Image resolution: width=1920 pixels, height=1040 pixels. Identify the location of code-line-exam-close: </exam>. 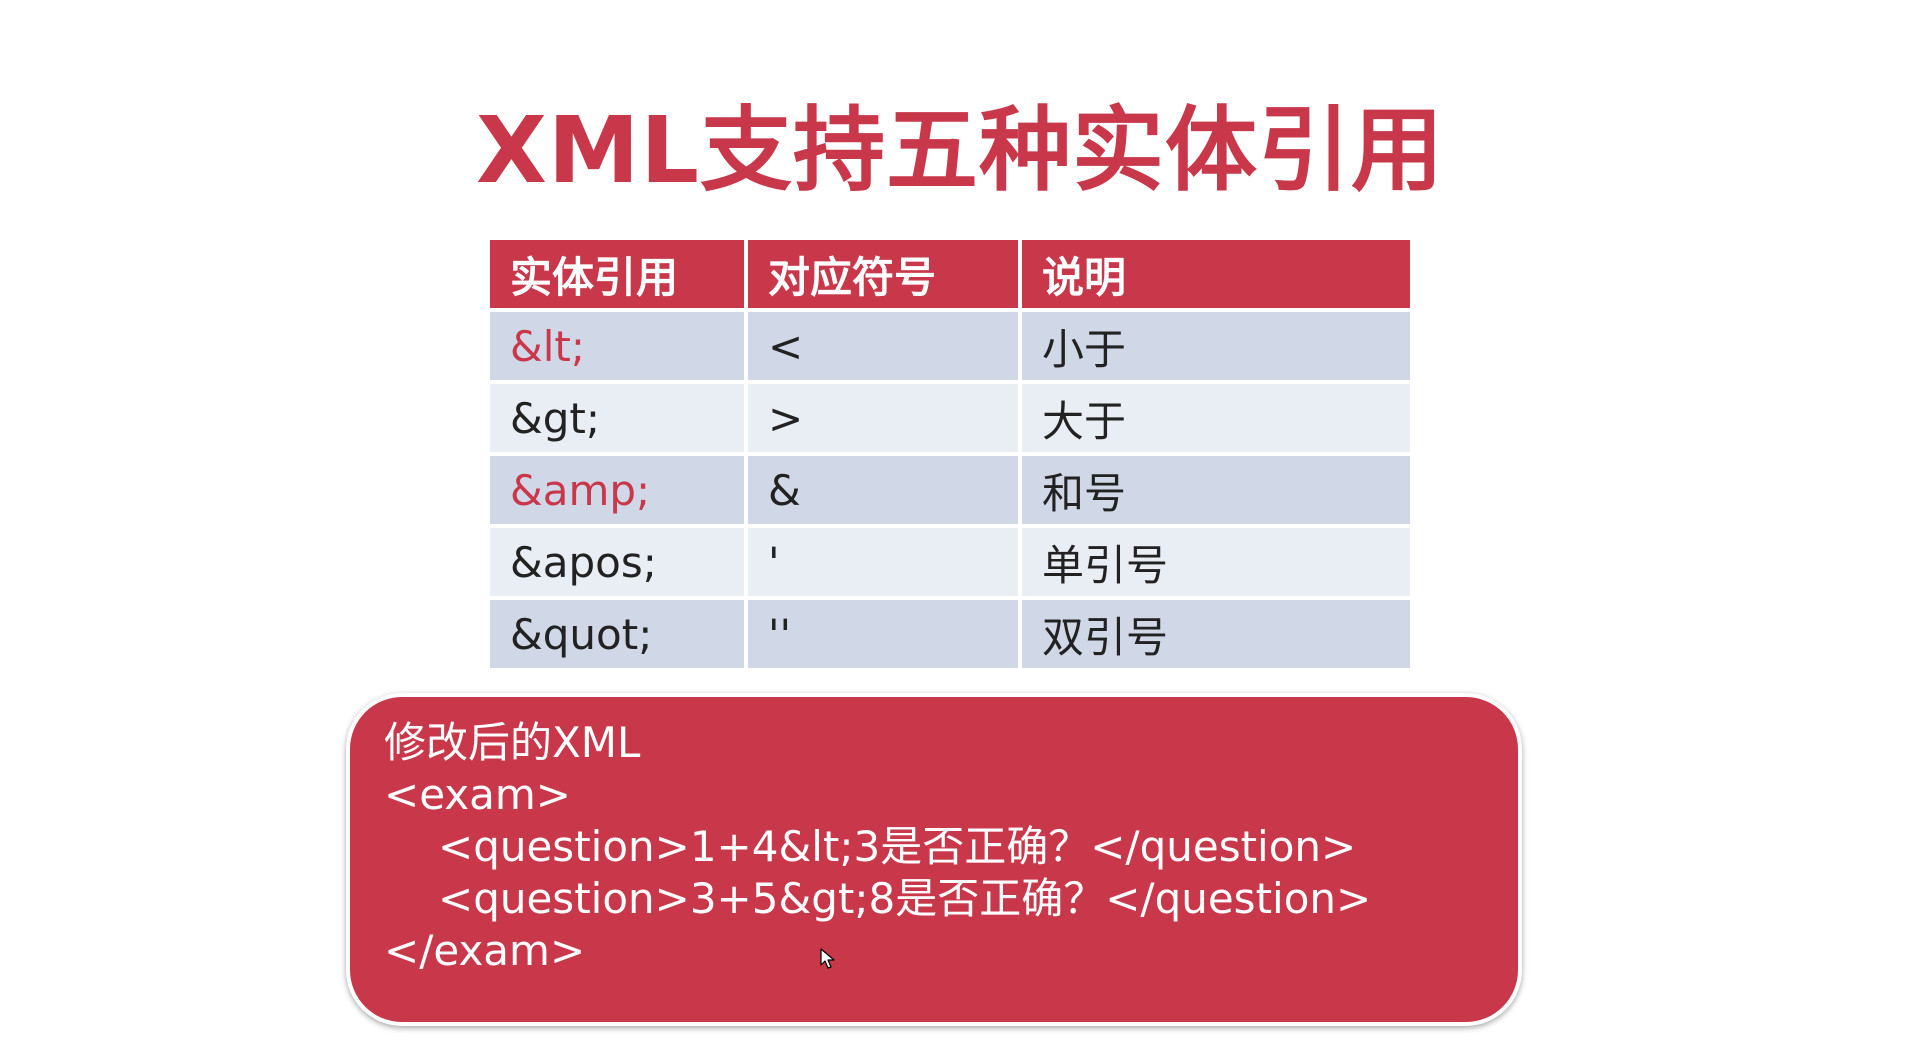
(485, 950).